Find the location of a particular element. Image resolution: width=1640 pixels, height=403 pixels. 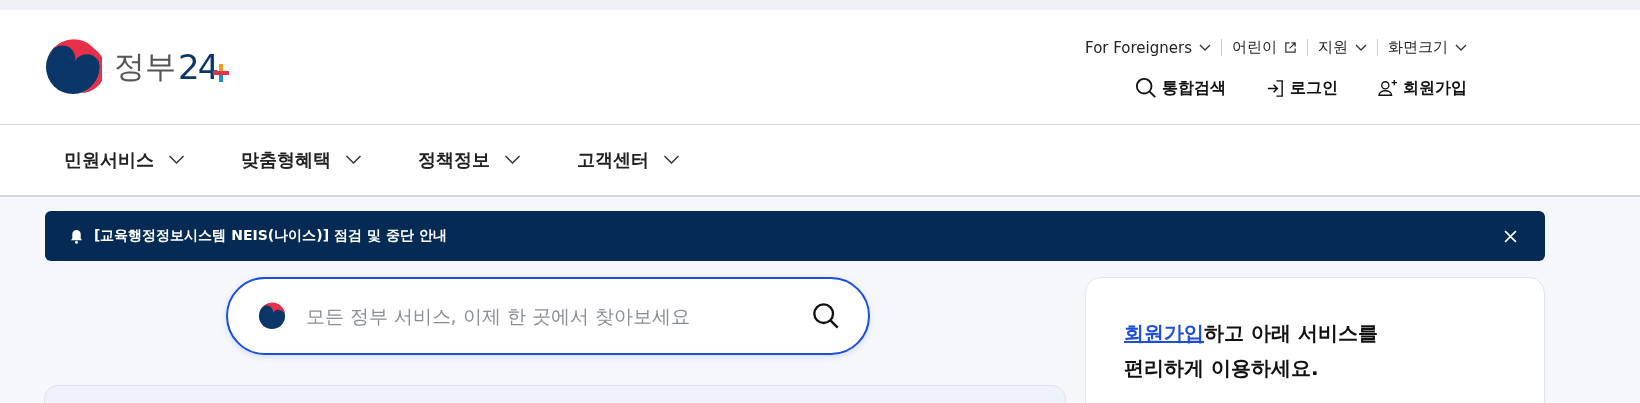

signup-prompt: 회원가입하고 아래 서비스를 편리하게 이용하세요. is located at coordinates (1251, 351).